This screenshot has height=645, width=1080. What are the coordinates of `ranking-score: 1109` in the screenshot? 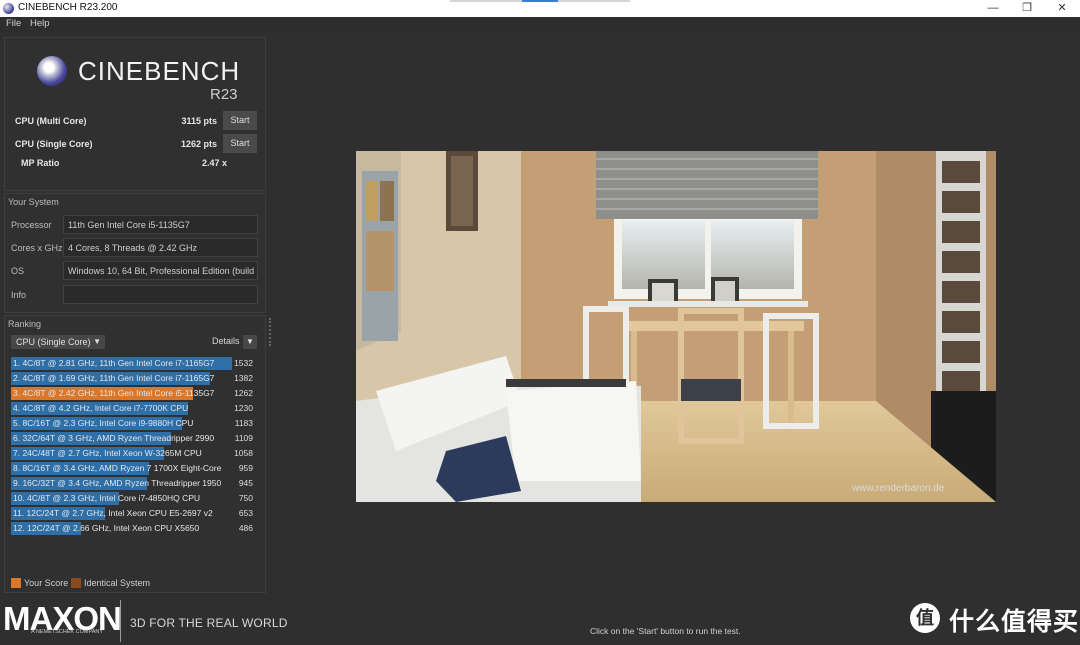 It's located at (243, 438).